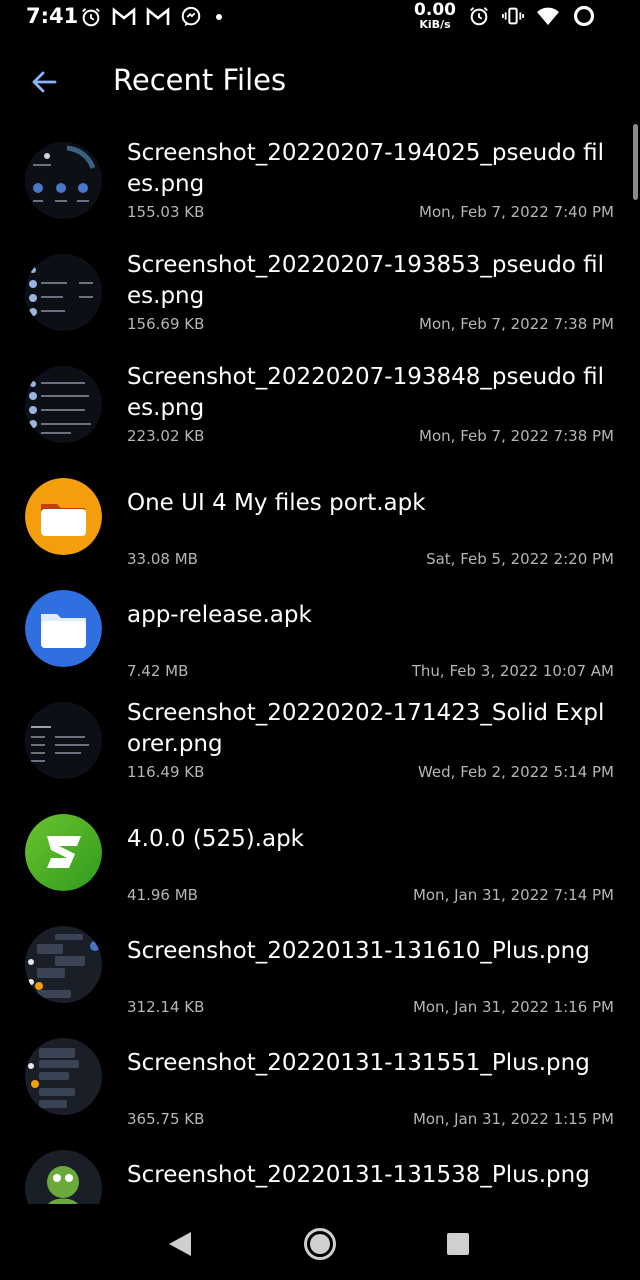  I want to click on file-size: 7.42 MB, so click(158, 671).